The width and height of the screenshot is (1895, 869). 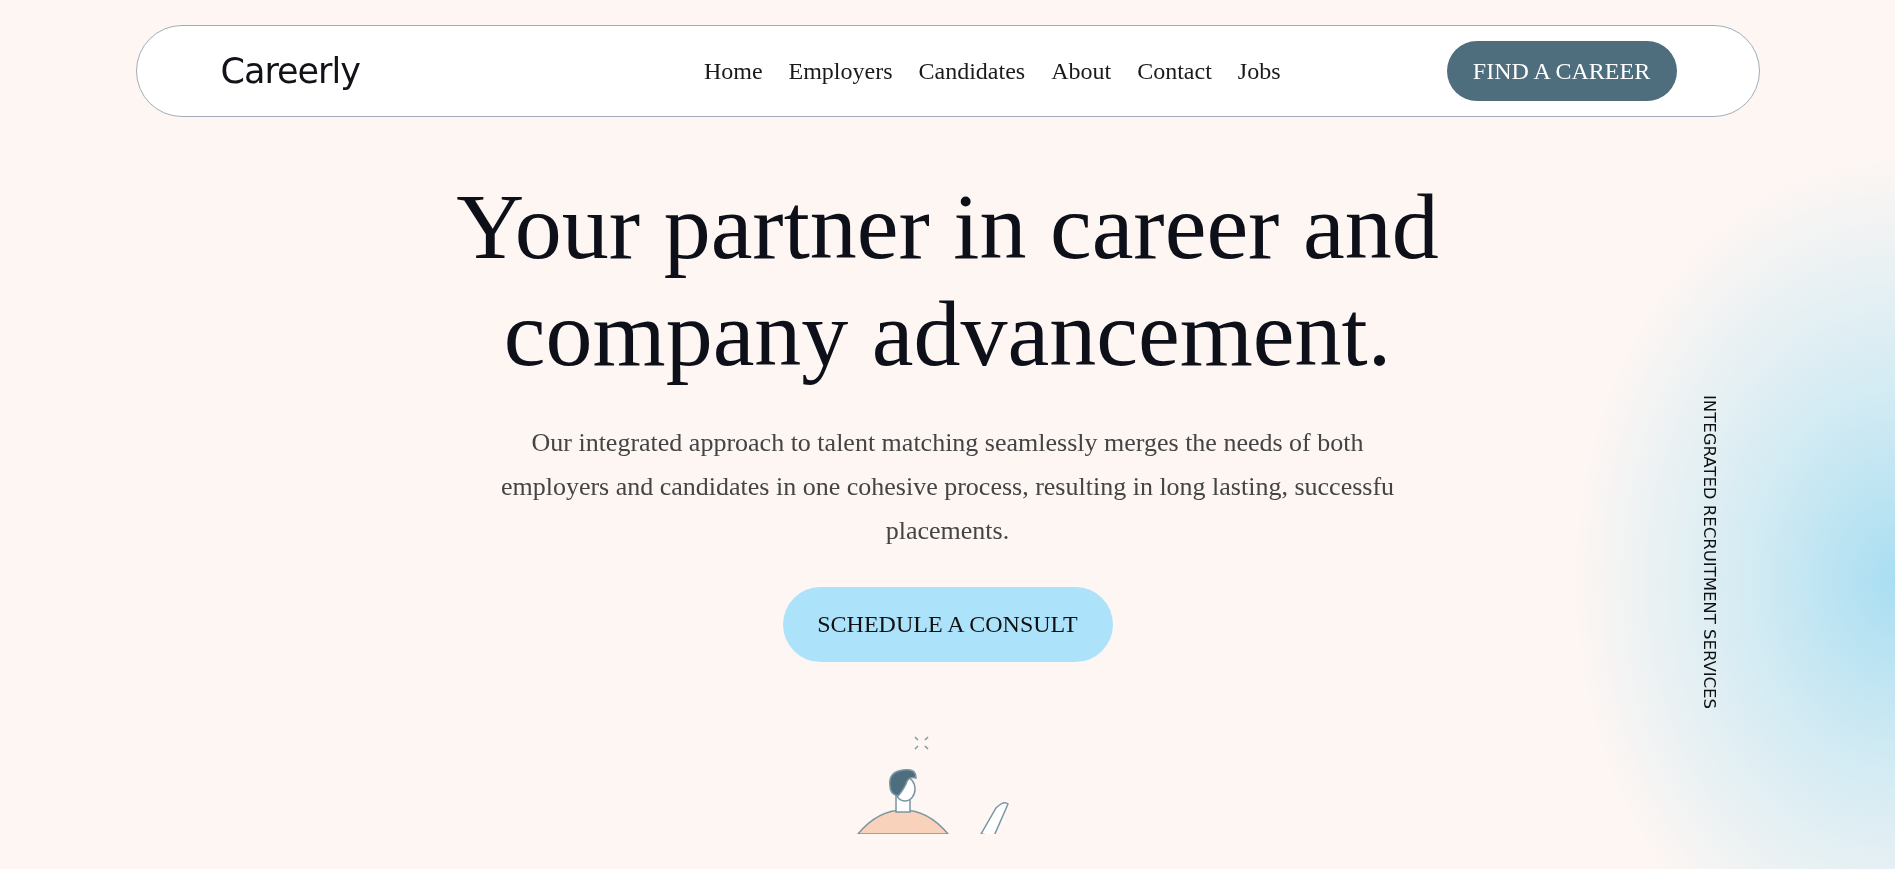 What do you see at coordinates (1561, 71) in the screenshot?
I see `find-career-button: FIND A CAREER` at bounding box center [1561, 71].